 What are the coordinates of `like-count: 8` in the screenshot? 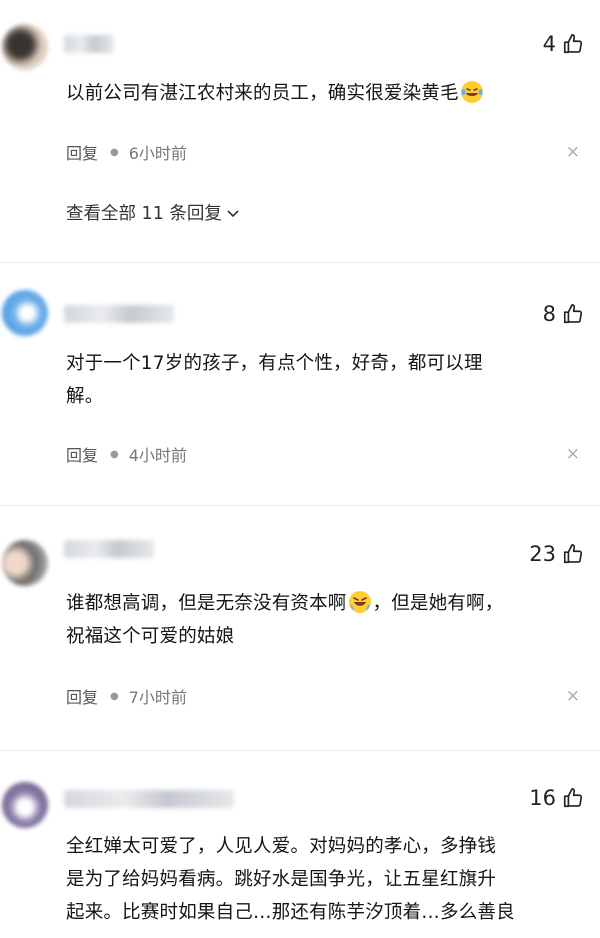 It's located at (549, 314).